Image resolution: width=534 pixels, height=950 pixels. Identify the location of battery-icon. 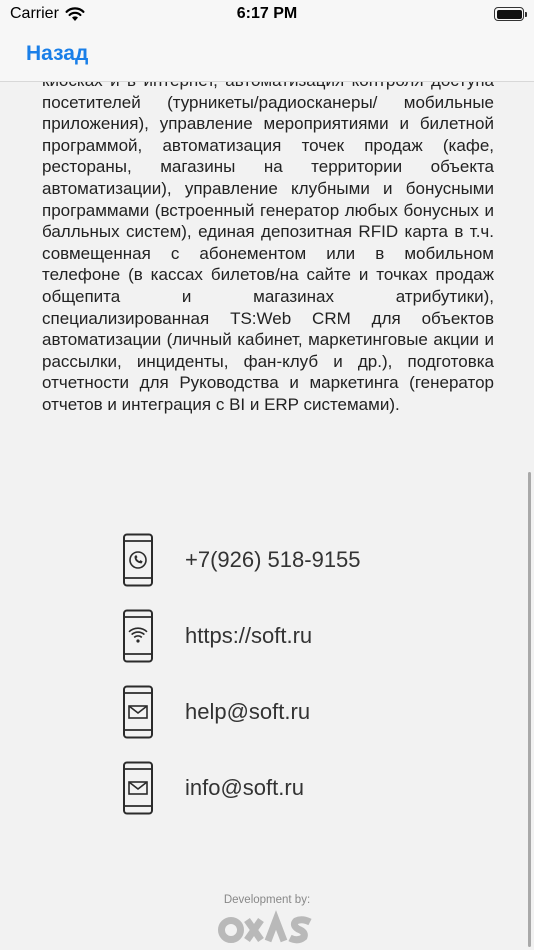
(510, 14).